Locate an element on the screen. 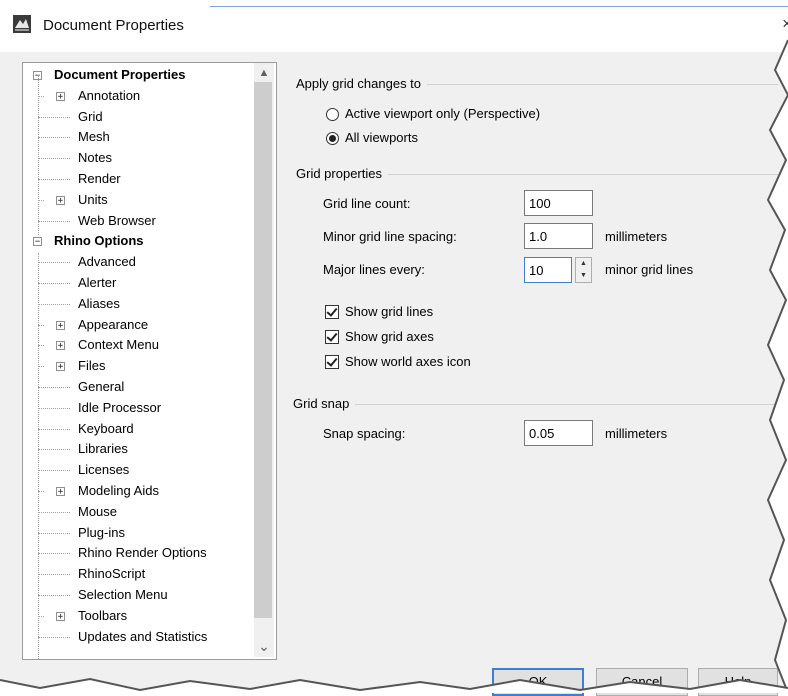 This screenshot has height=696, width=788. tree-item: Context Menu is located at coordinates (118, 345).